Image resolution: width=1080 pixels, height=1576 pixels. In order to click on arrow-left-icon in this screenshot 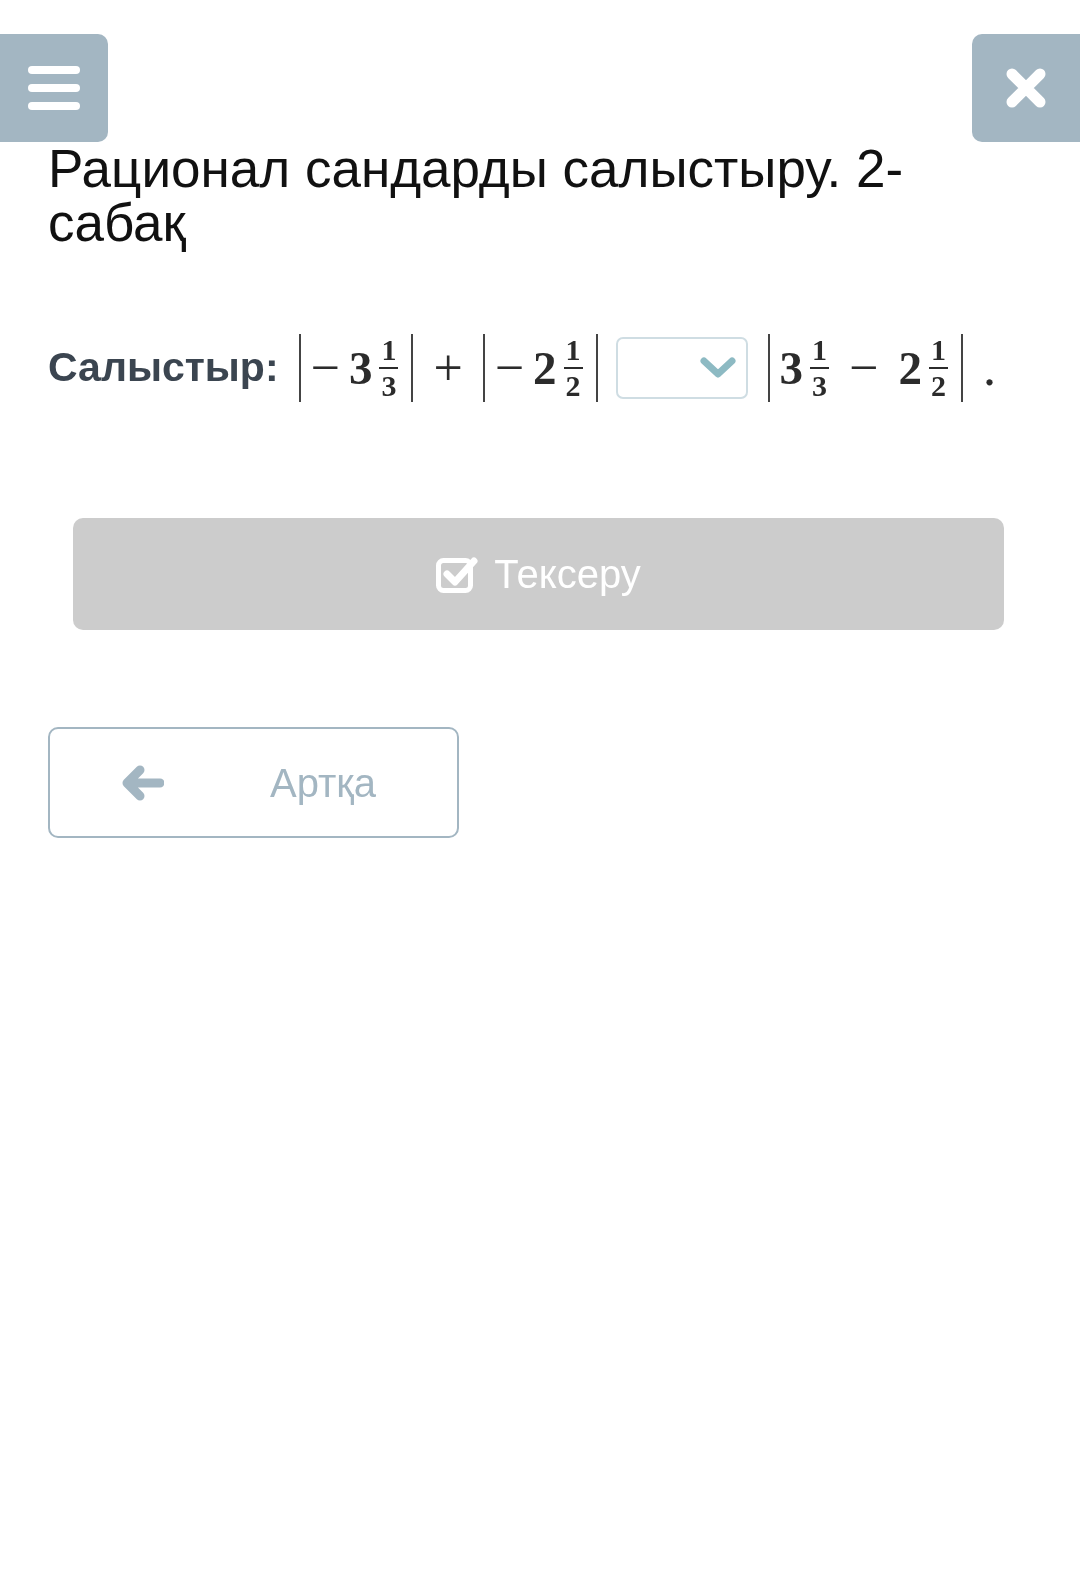, I will do `click(143, 782)`.